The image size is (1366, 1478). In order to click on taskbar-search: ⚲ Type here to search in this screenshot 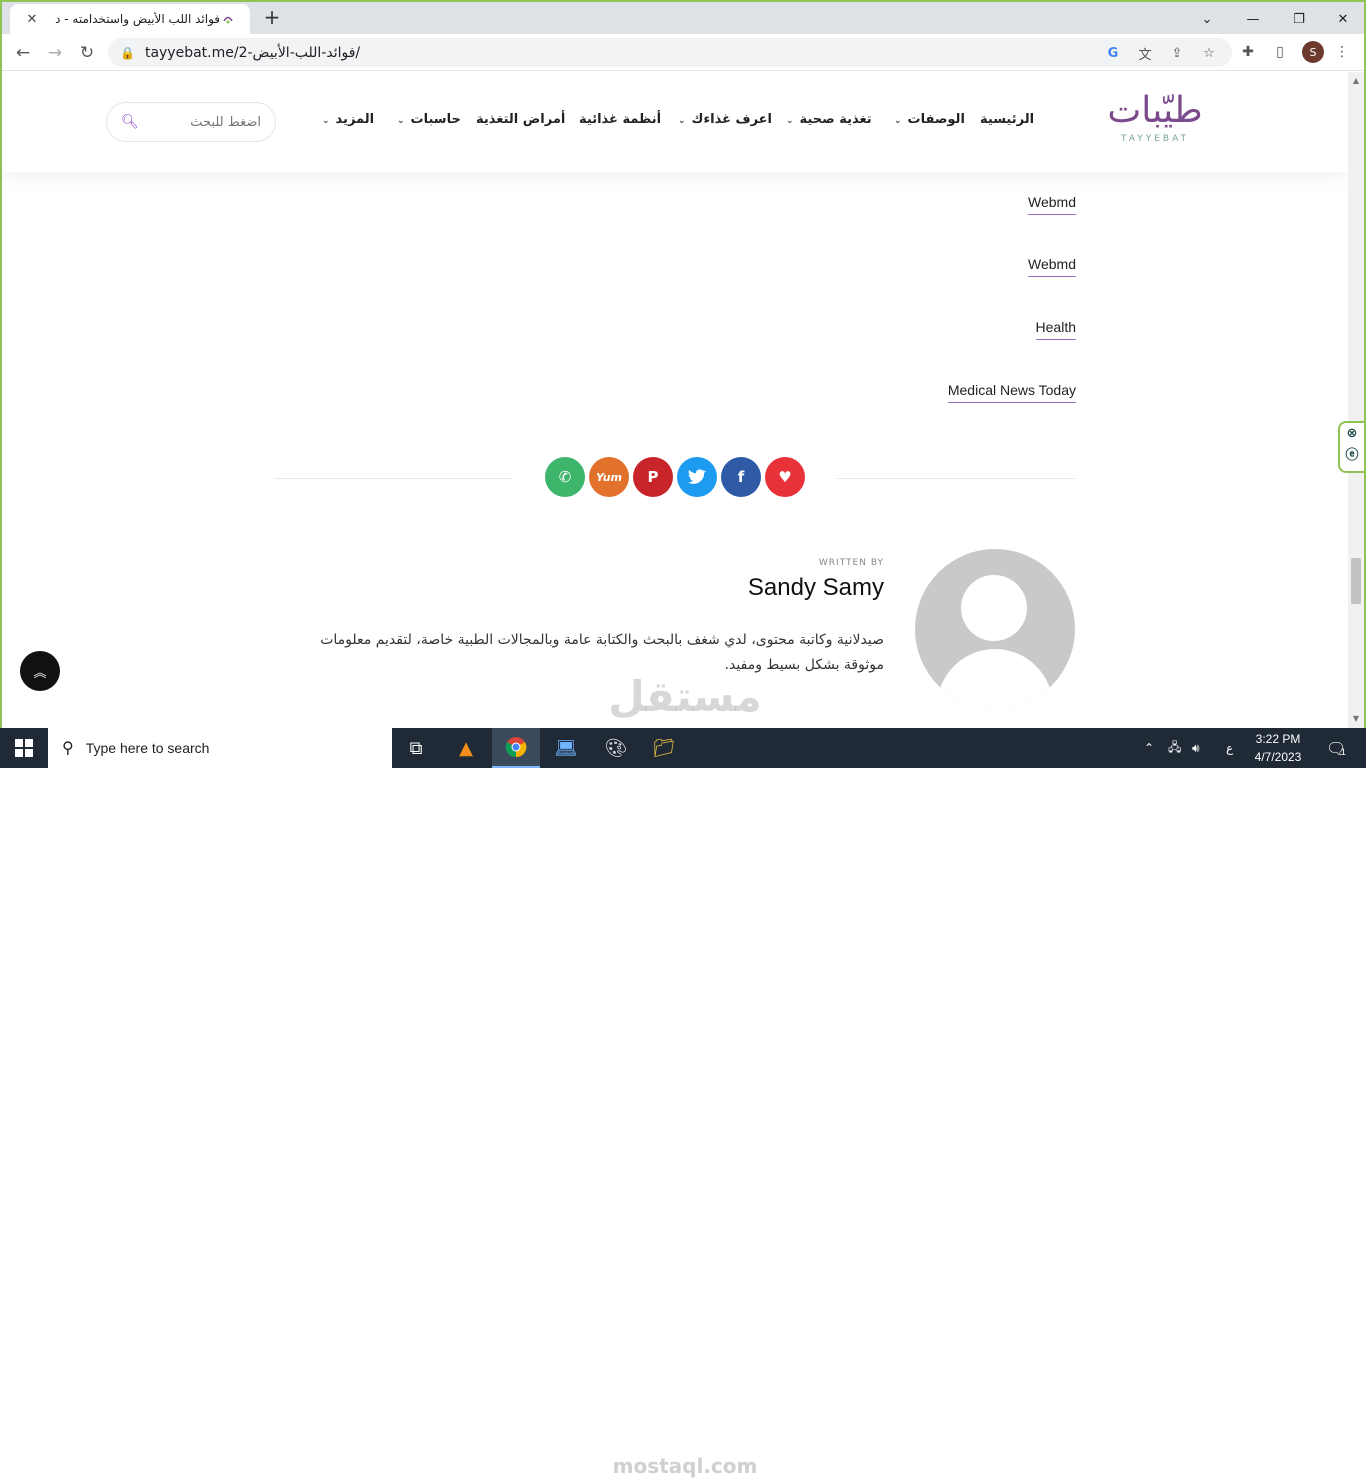, I will do `click(220, 748)`.